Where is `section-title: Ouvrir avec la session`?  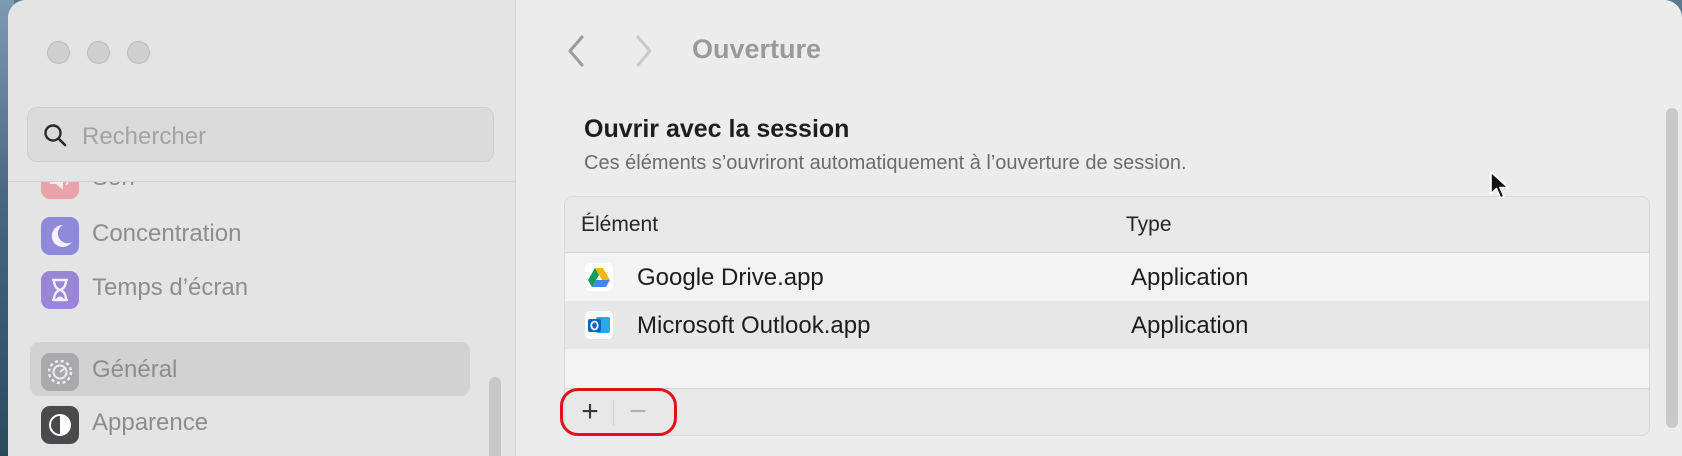
section-title: Ouvrir avec la session is located at coordinates (717, 129).